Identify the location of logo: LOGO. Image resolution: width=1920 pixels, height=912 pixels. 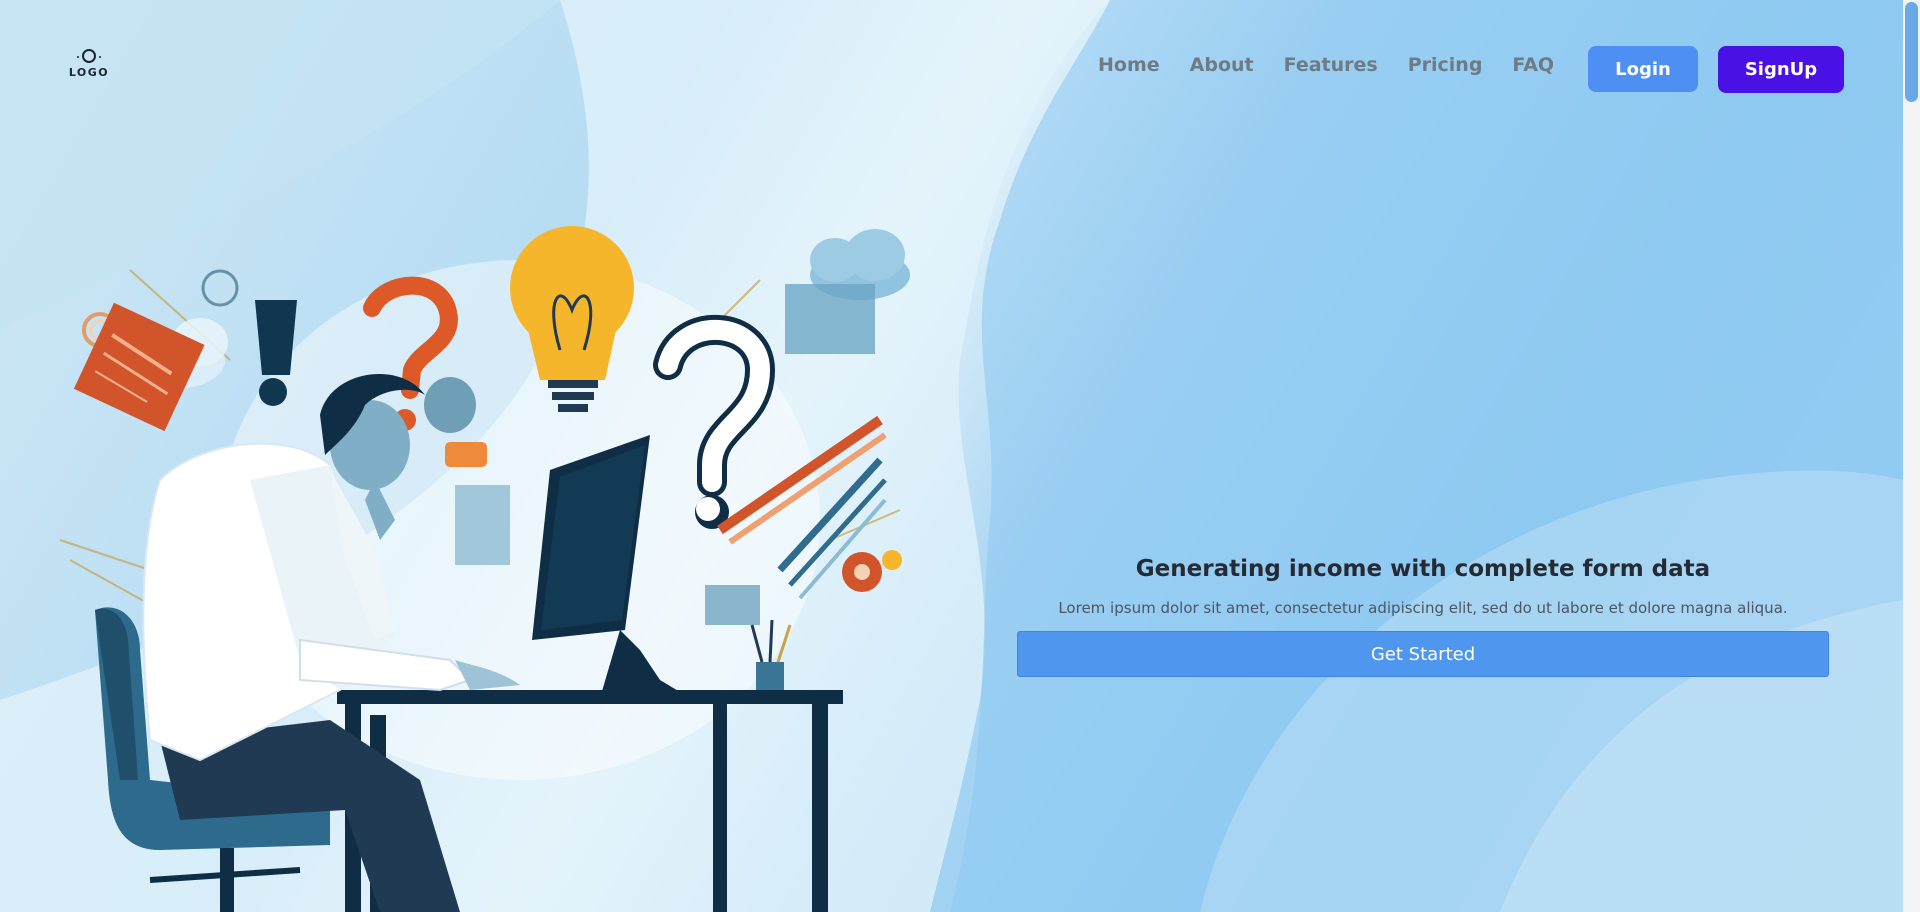
(89, 64).